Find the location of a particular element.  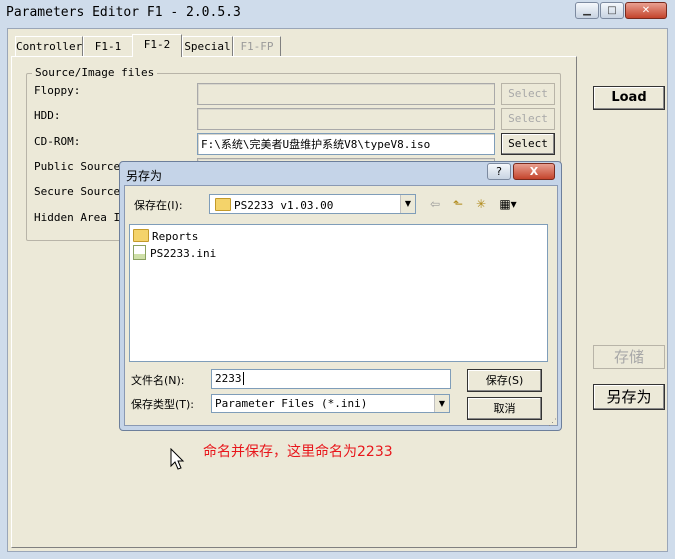

maximize-icon: □ is located at coordinates (612, 10).